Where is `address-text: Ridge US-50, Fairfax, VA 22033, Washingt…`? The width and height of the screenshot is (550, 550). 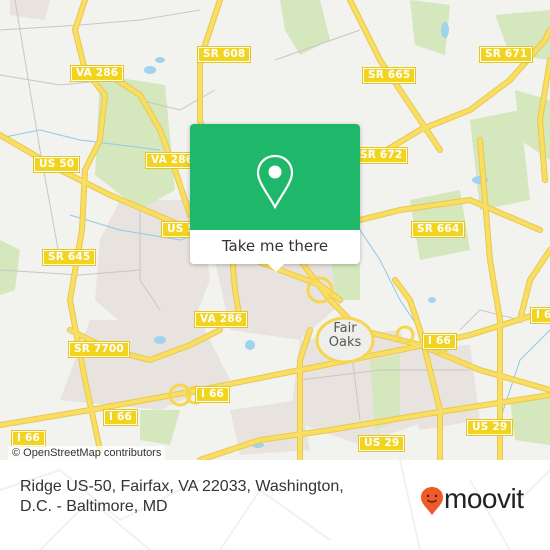 address-text: Ridge US-50, Fairfax, VA 22033, Washingt… is located at coordinates (182, 496).